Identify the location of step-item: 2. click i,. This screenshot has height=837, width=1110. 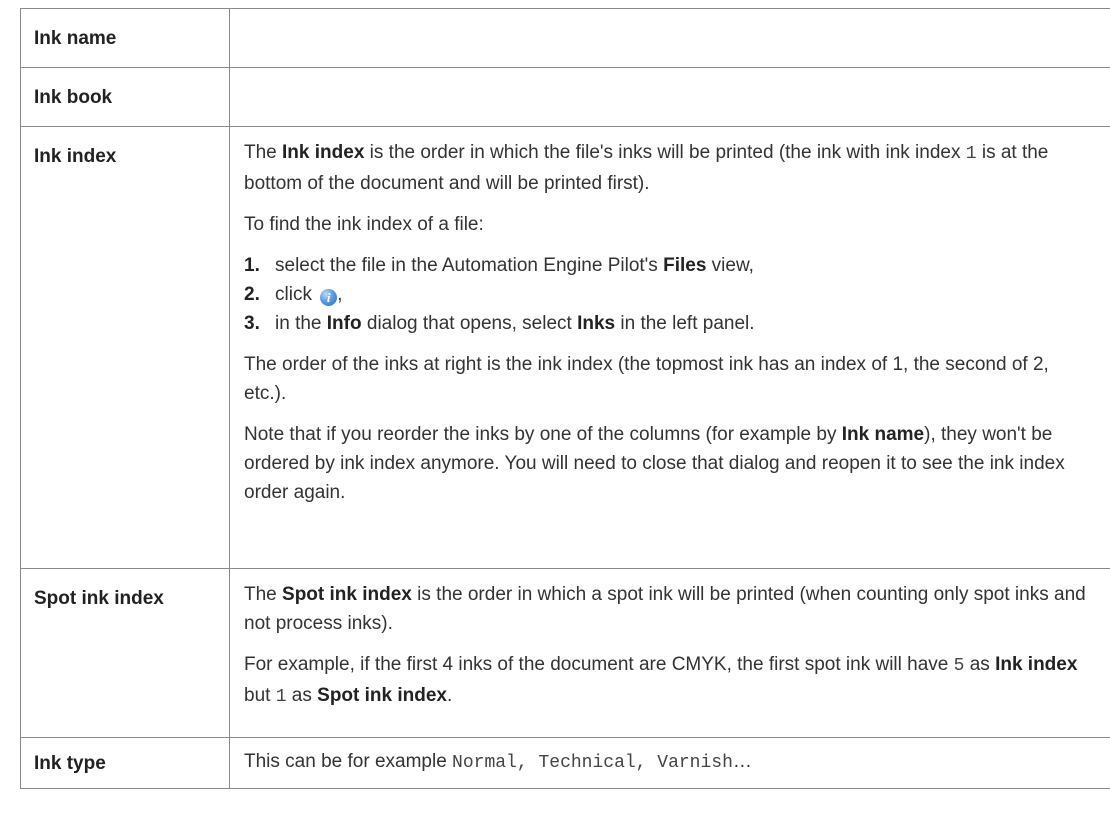
(293, 295).